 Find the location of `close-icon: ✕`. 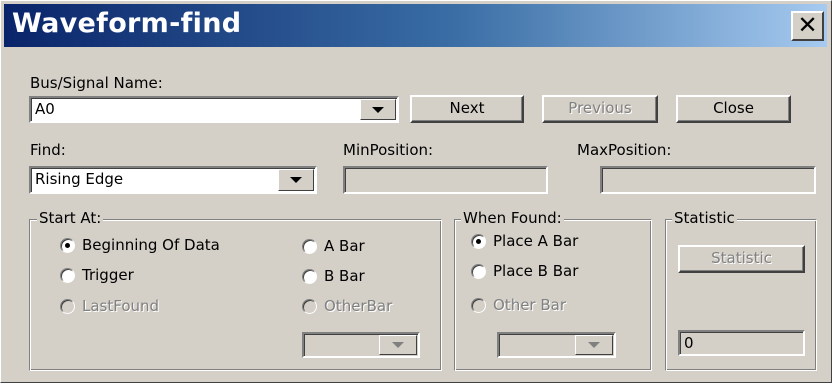

close-icon: ✕ is located at coordinates (807, 26).